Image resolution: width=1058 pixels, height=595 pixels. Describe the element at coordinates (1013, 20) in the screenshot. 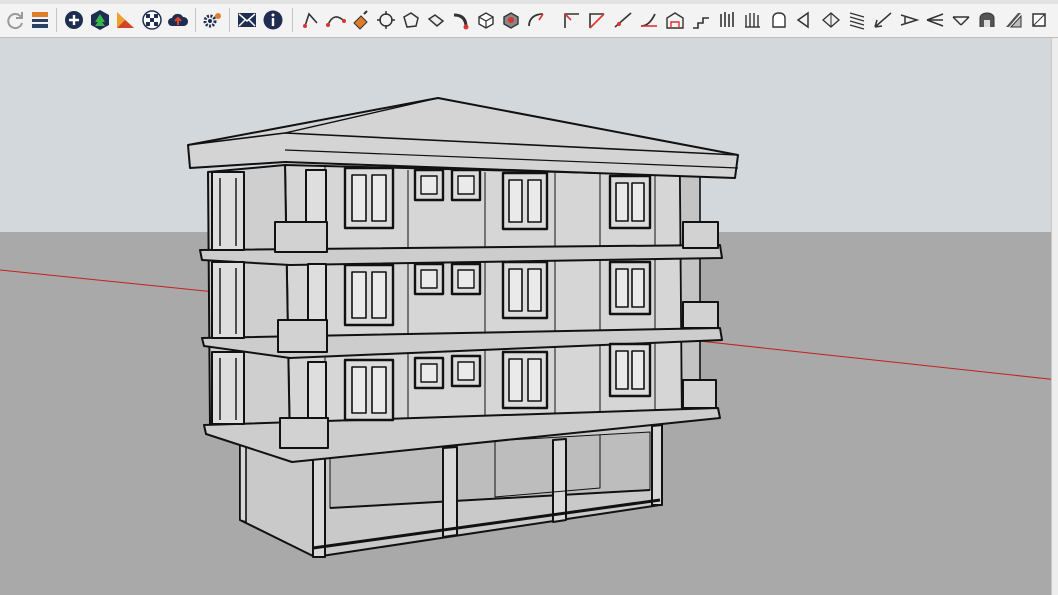

I see `window-tool-icon` at that location.